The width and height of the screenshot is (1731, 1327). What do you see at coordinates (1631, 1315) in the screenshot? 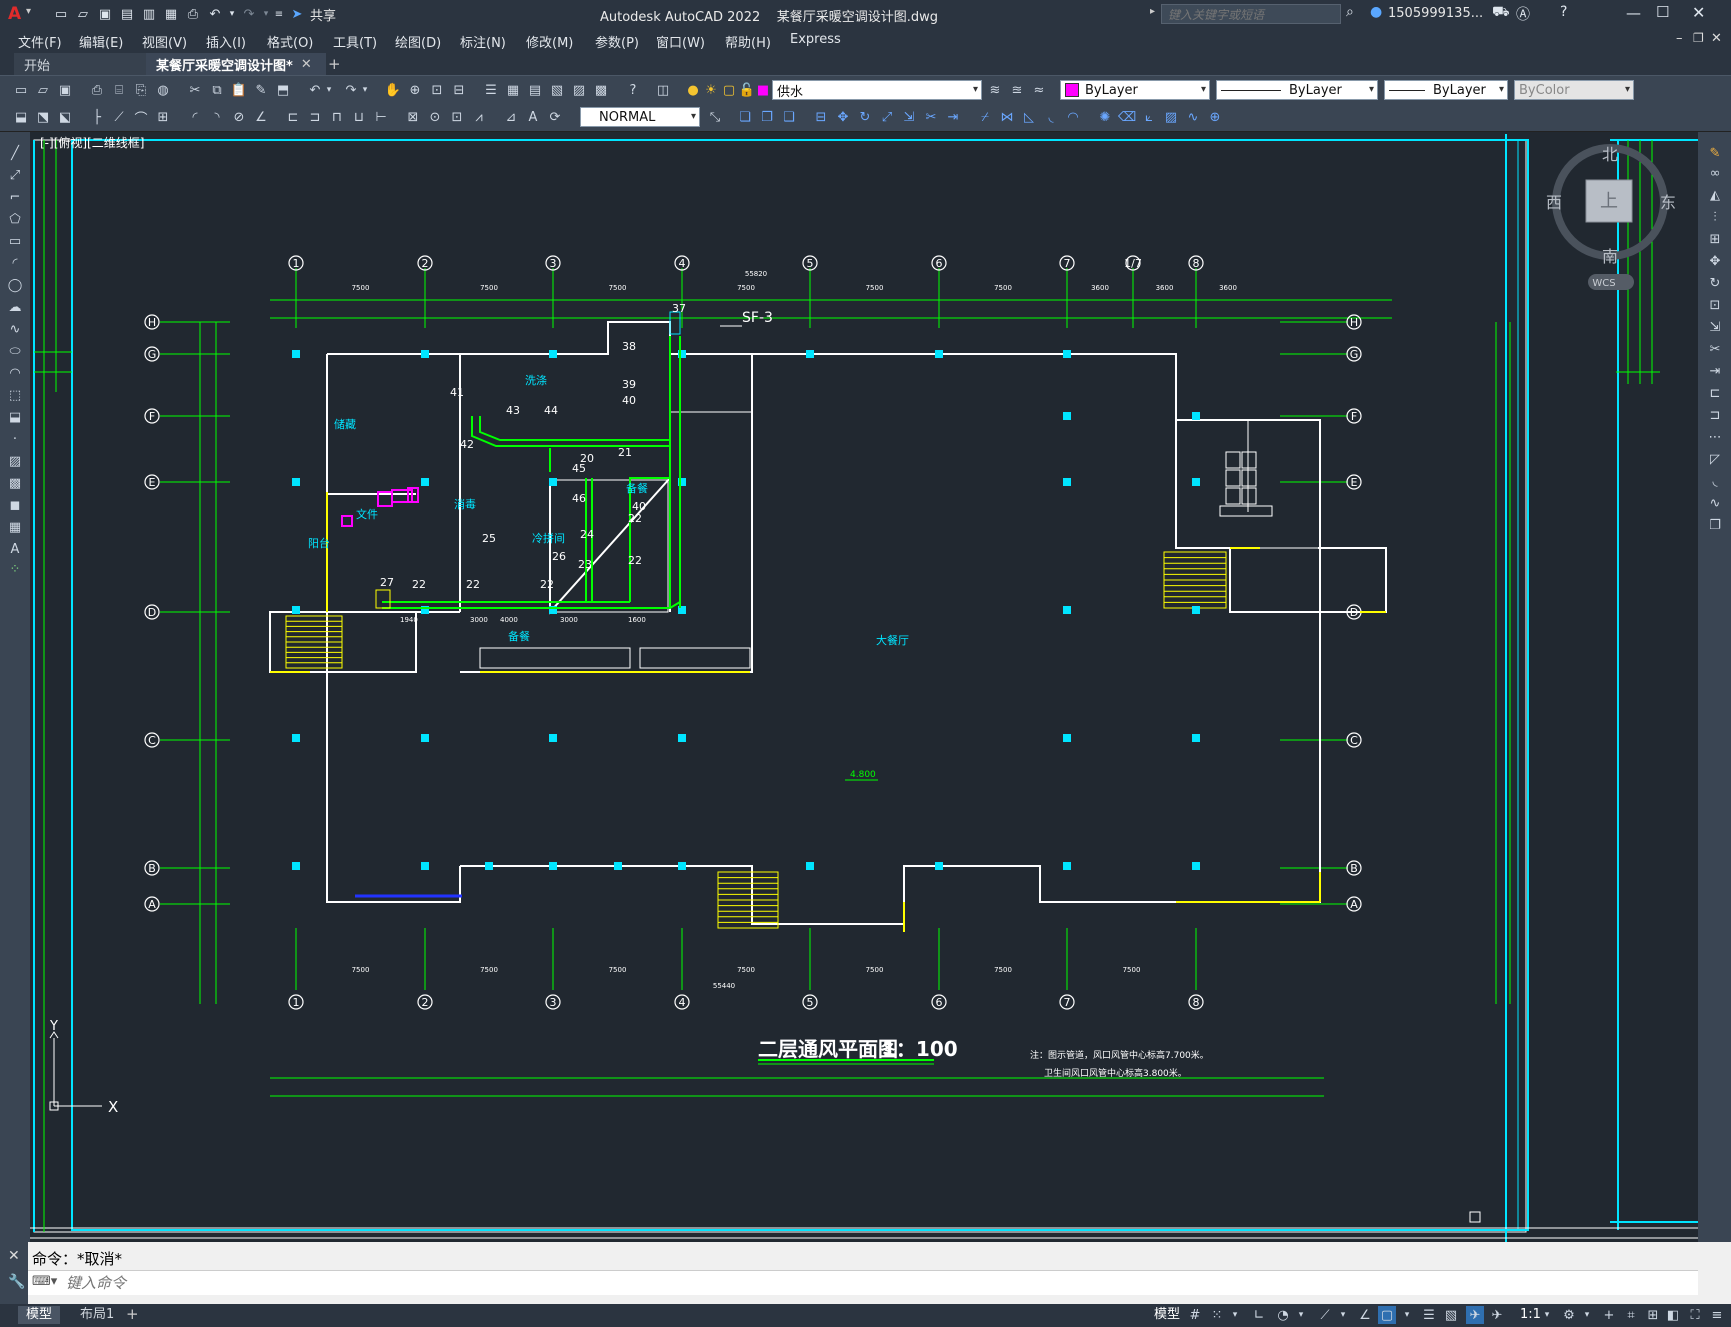
I see `units-icon: ⌗` at bounding box center [1631, 1315].